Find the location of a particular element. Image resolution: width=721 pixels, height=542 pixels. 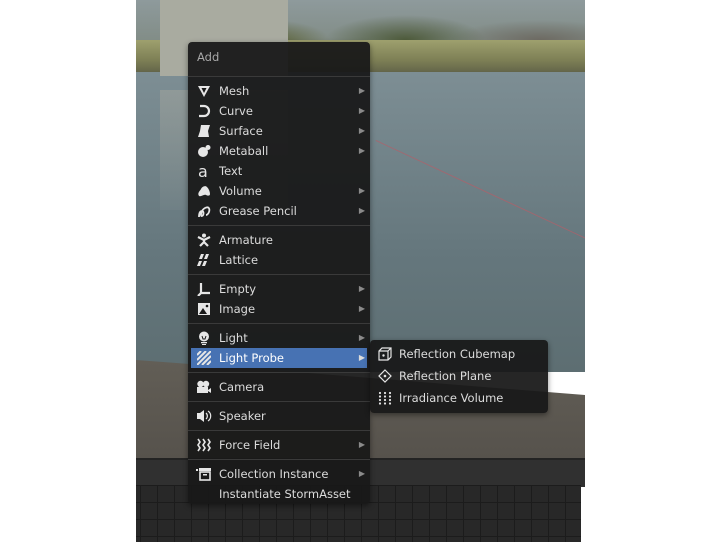

menu-item-label: Camera is located at coordinates (242, 387).